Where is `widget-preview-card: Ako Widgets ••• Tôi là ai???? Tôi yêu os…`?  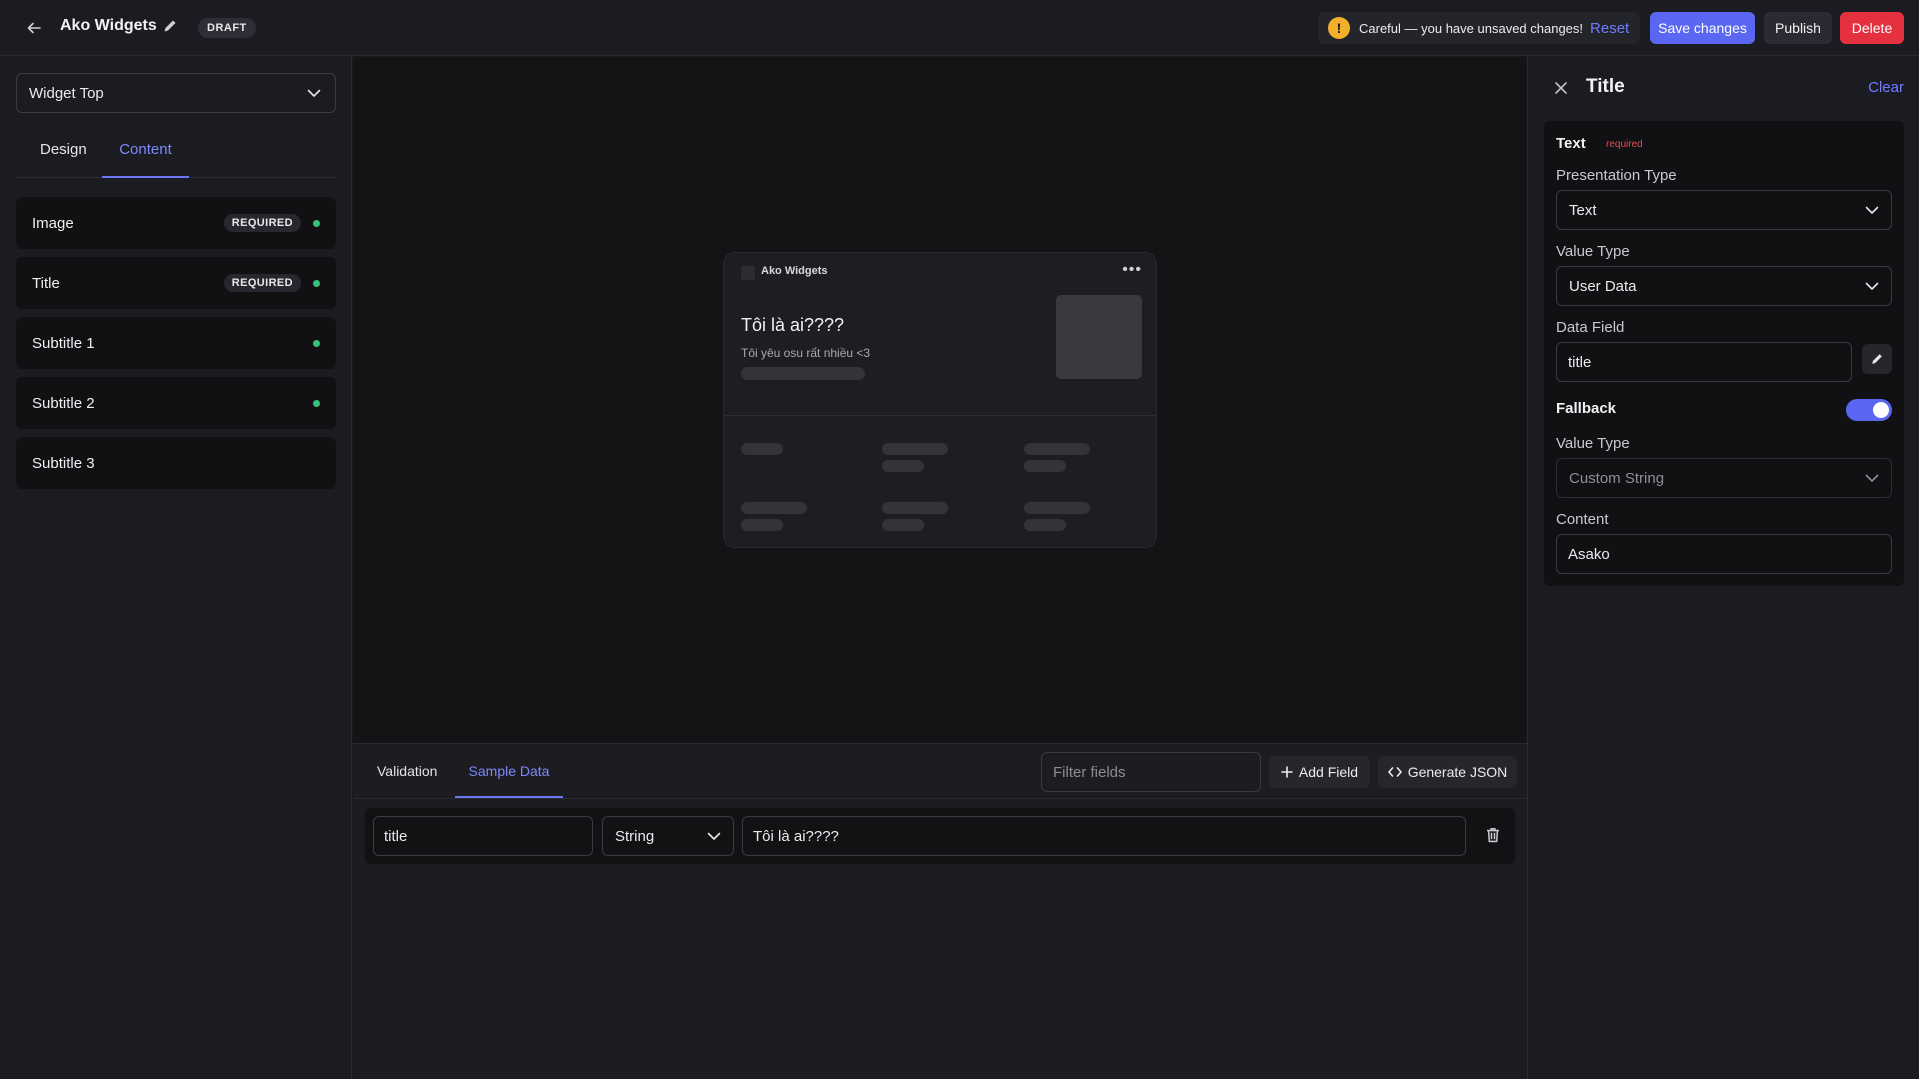
widget-preview-card: Ako Widgets ••• Tôi là ai???? Tôi yêu os… is located at coordinates (940, 400).